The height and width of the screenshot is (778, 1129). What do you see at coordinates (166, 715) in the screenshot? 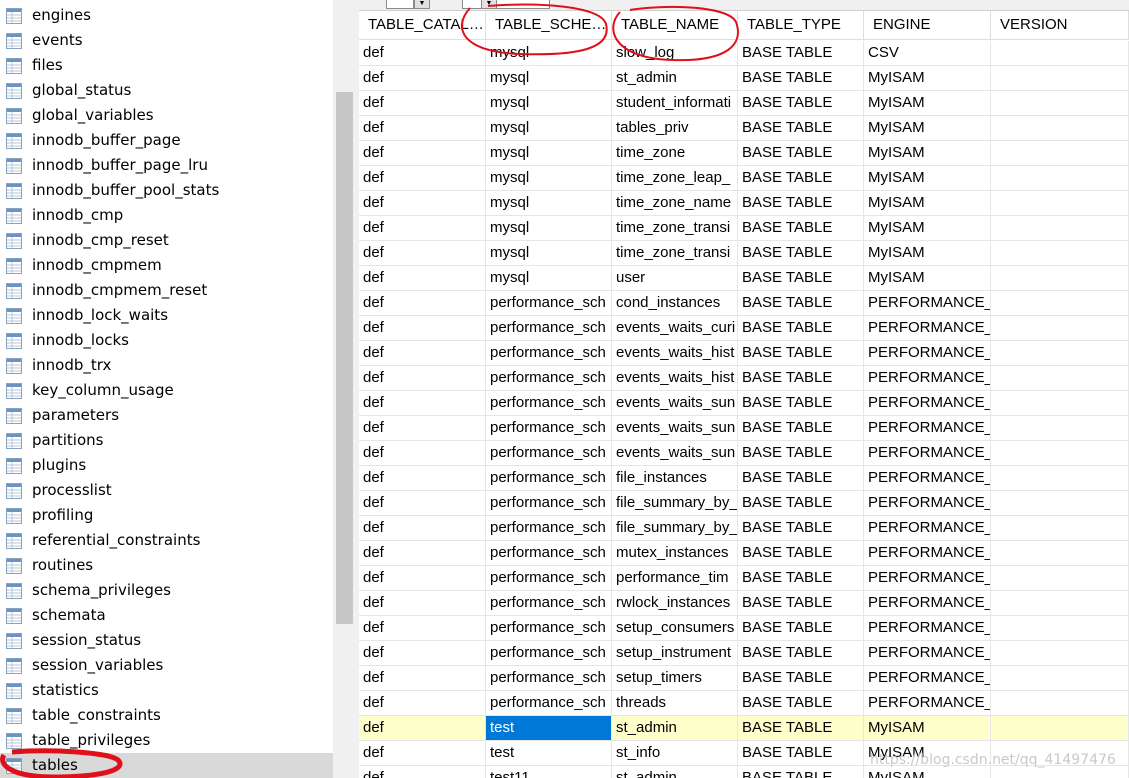
I see `tree-item-table-constraints: table_constraints` at bounding box center [166, 715].